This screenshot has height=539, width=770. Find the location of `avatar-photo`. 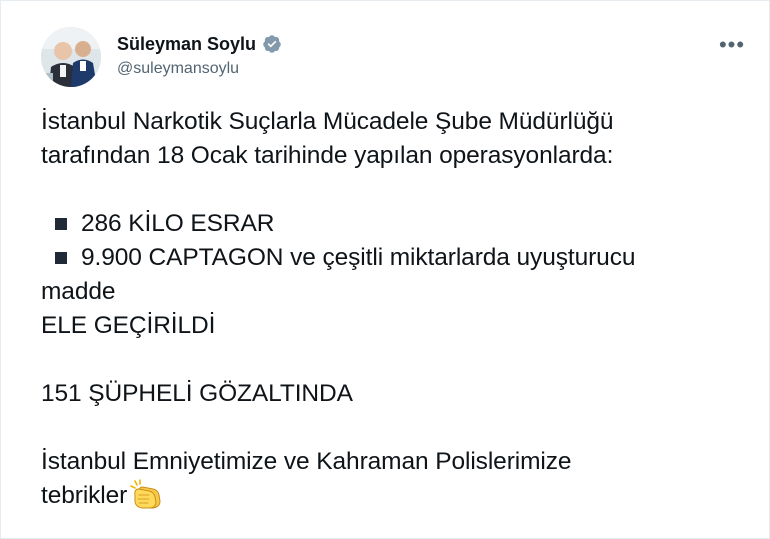

avatar-photo is located at coordinates (71, 57).